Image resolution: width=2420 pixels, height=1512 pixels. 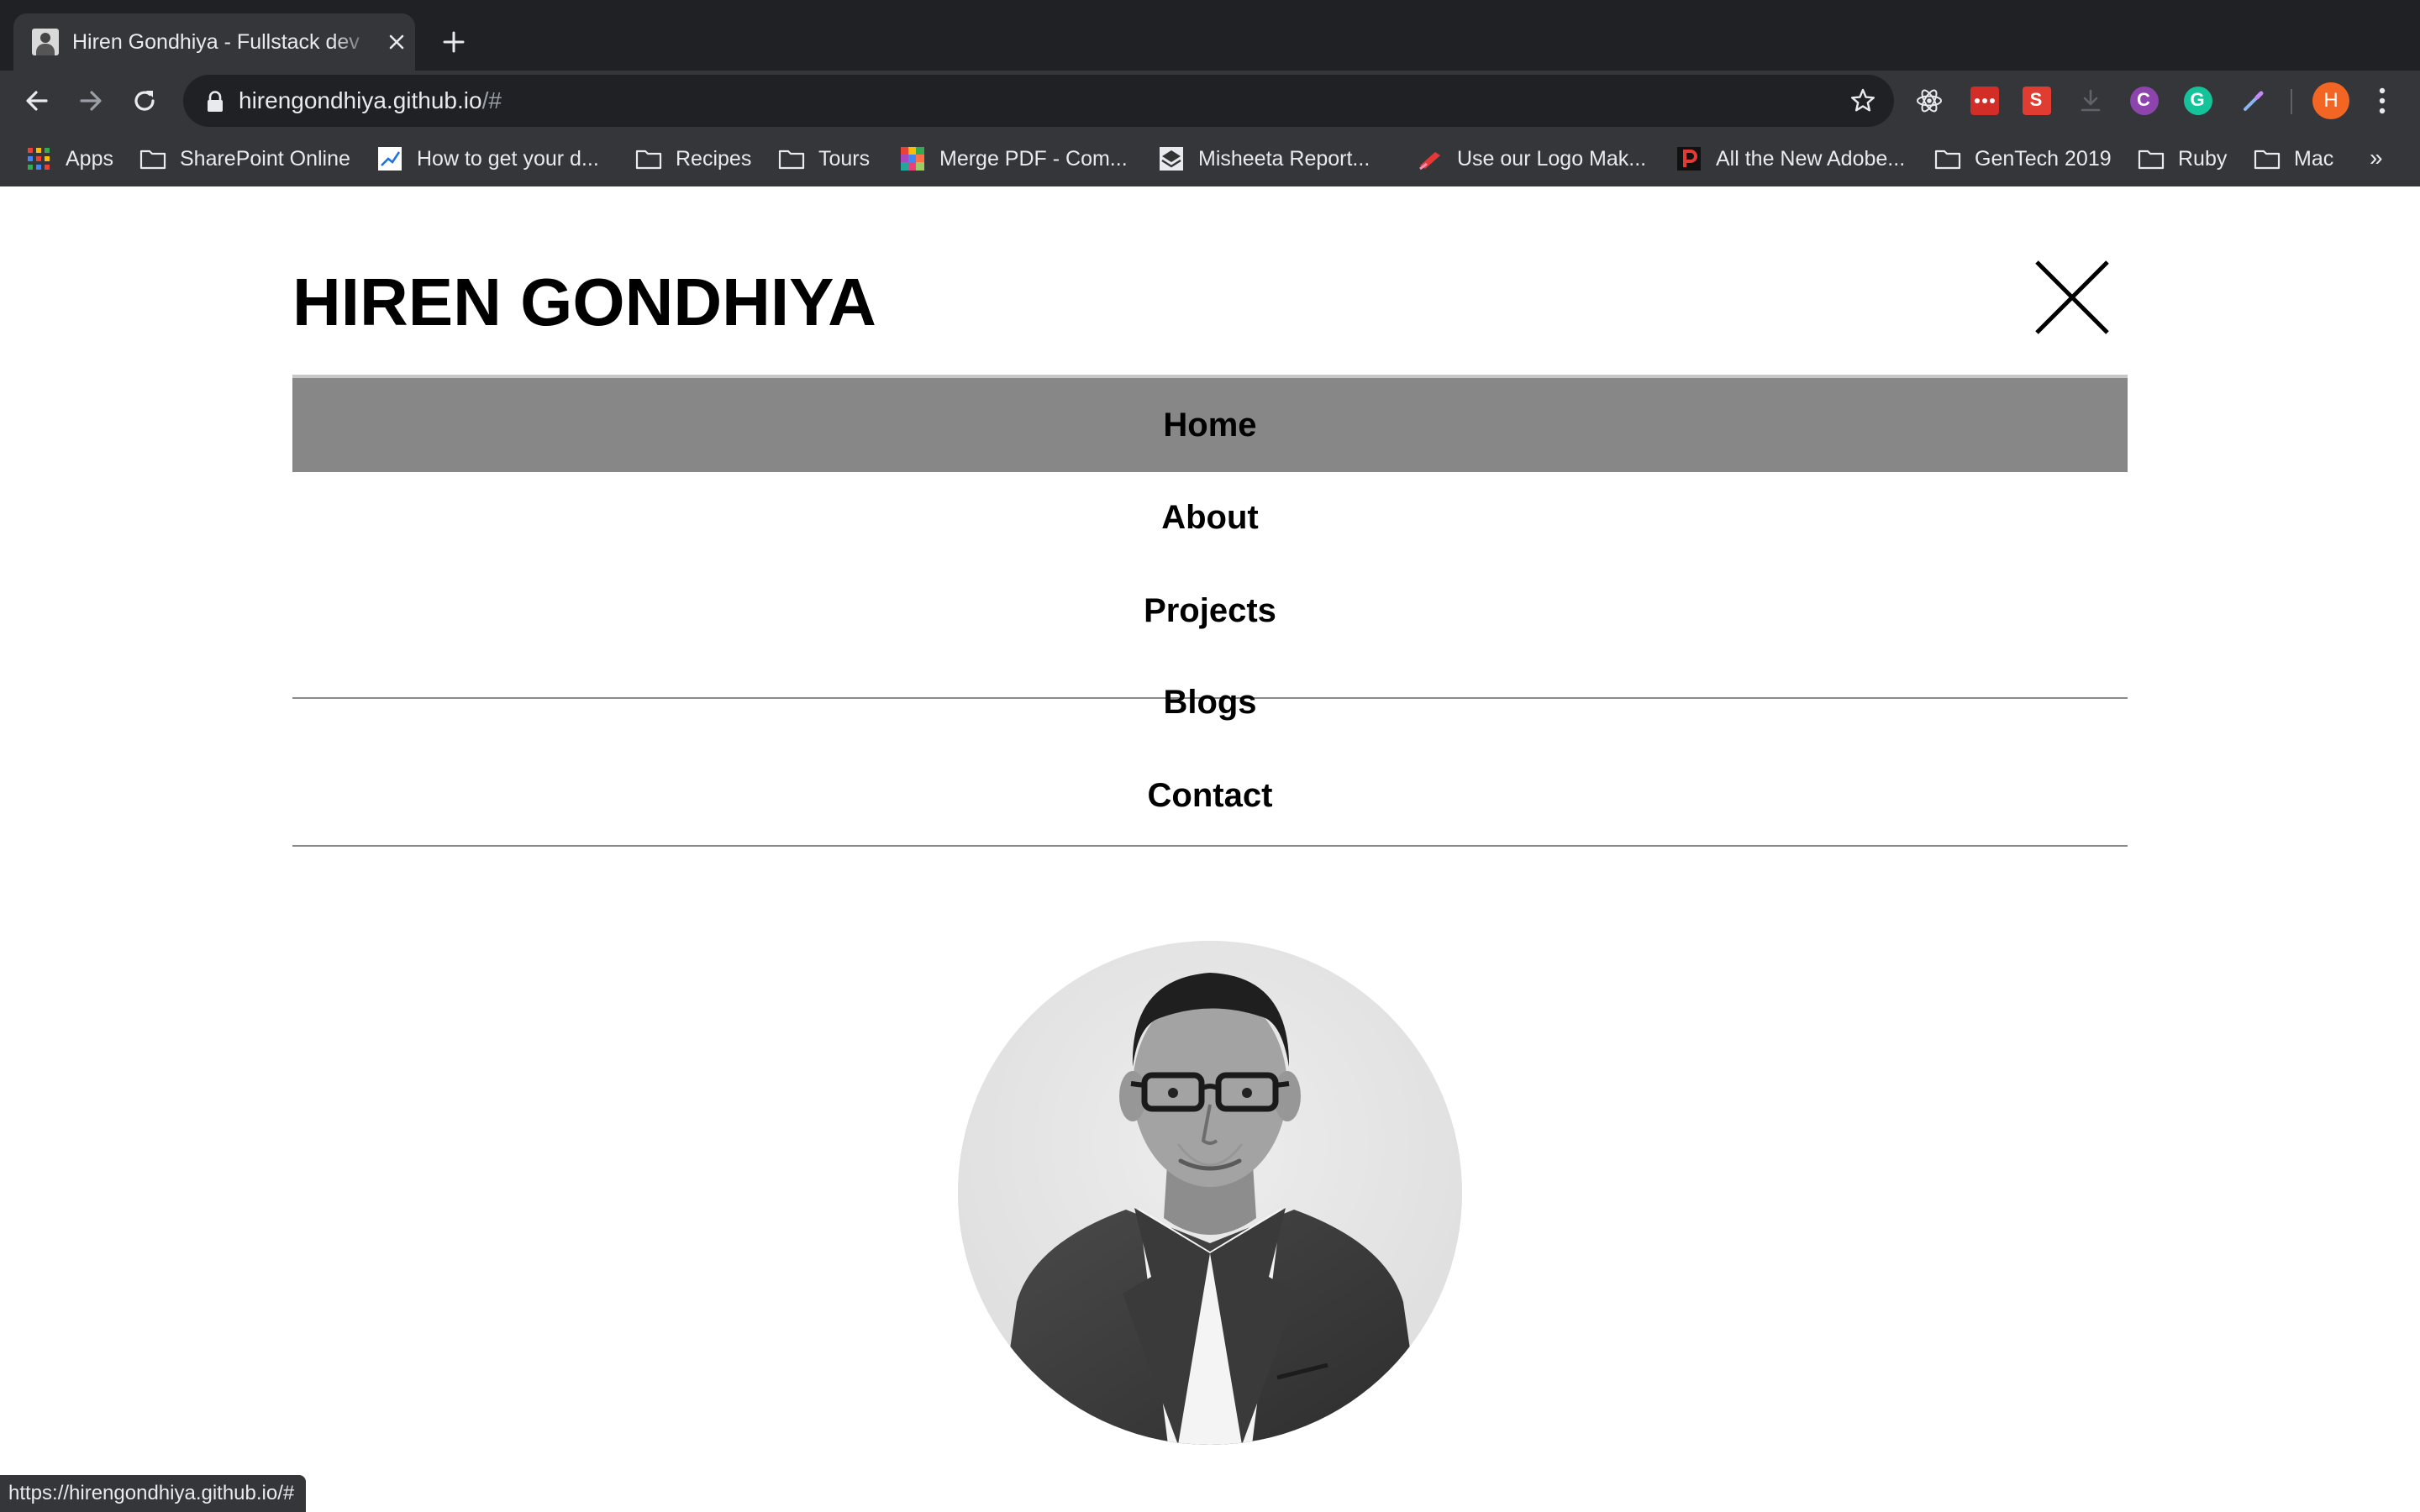 I want to click on bookmark-apps: Apps, so click(x=69, y=158).